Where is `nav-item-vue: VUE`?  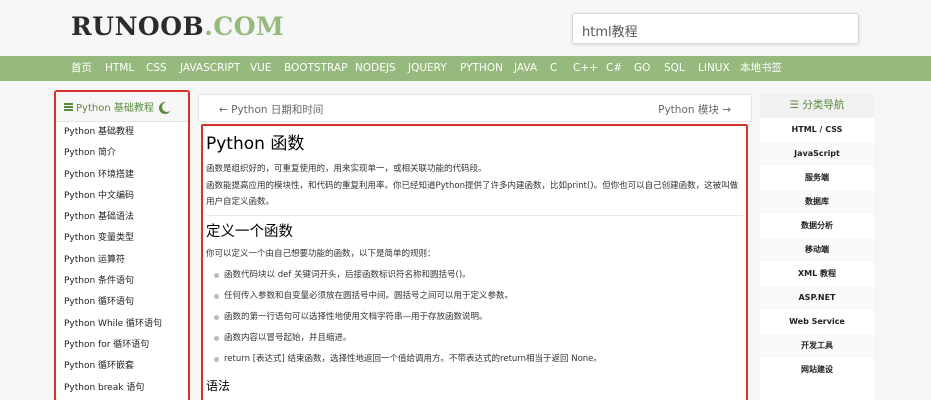
nav-item-vue: VUE is located at coordinates (261, 68).